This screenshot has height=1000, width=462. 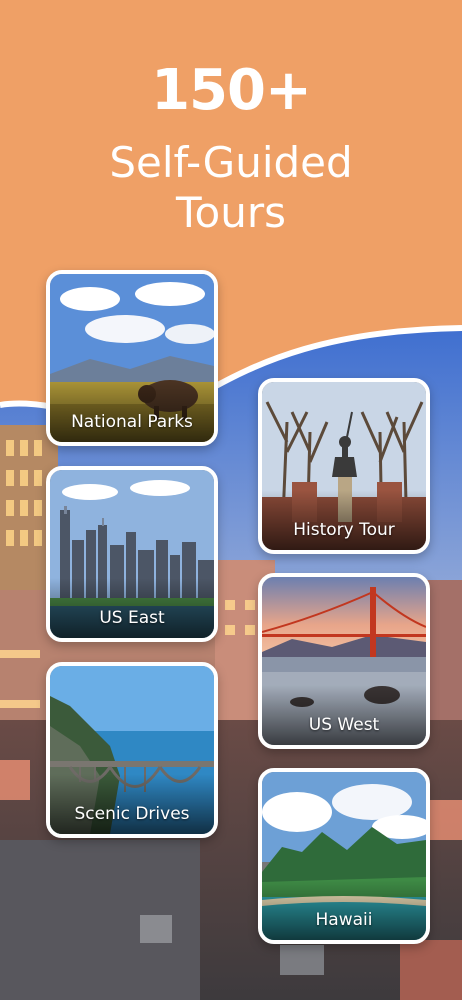 I want to click on category-card-us-west: US West, so click(x=344, y=661).